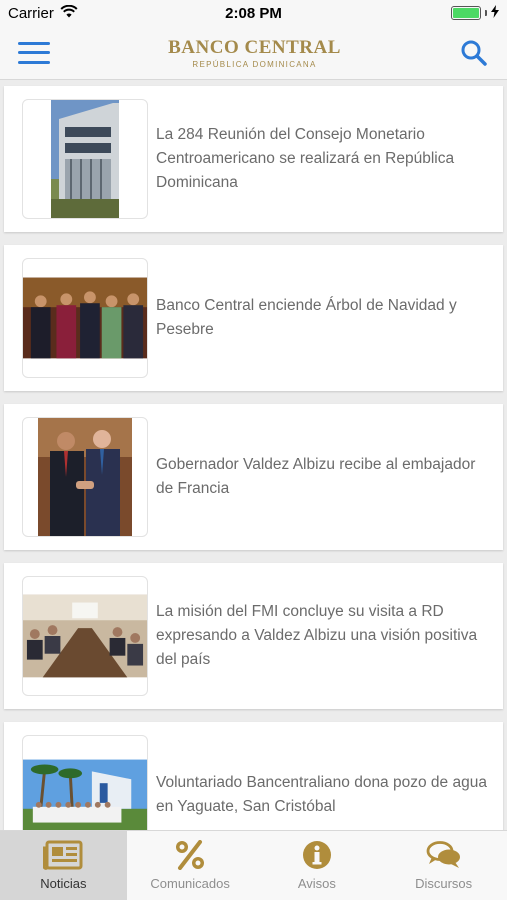 This screenshot has height=900, width=507. I want to click on tab-noticias: Noticias, so click(63, 865).